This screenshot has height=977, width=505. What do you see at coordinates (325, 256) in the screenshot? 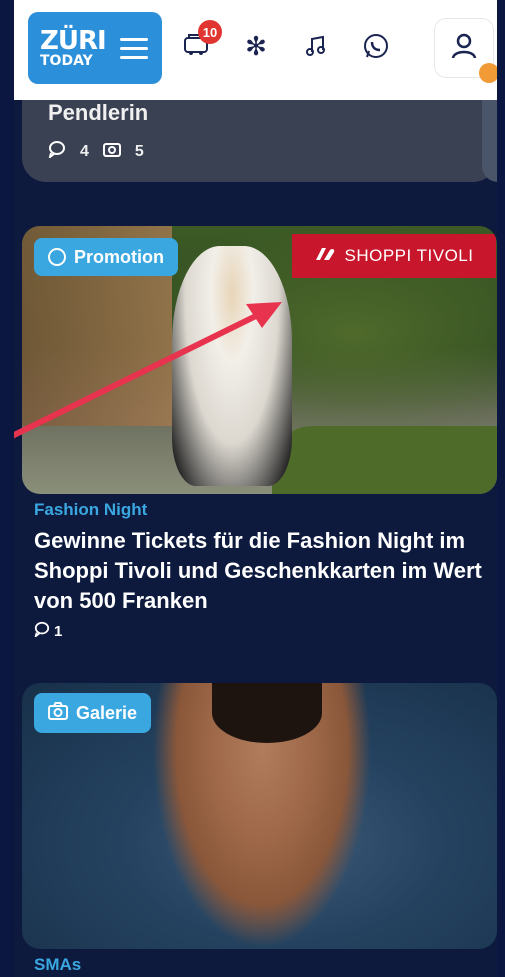
I see `sponsor-logo-icon` at bounding box center [325, 256].